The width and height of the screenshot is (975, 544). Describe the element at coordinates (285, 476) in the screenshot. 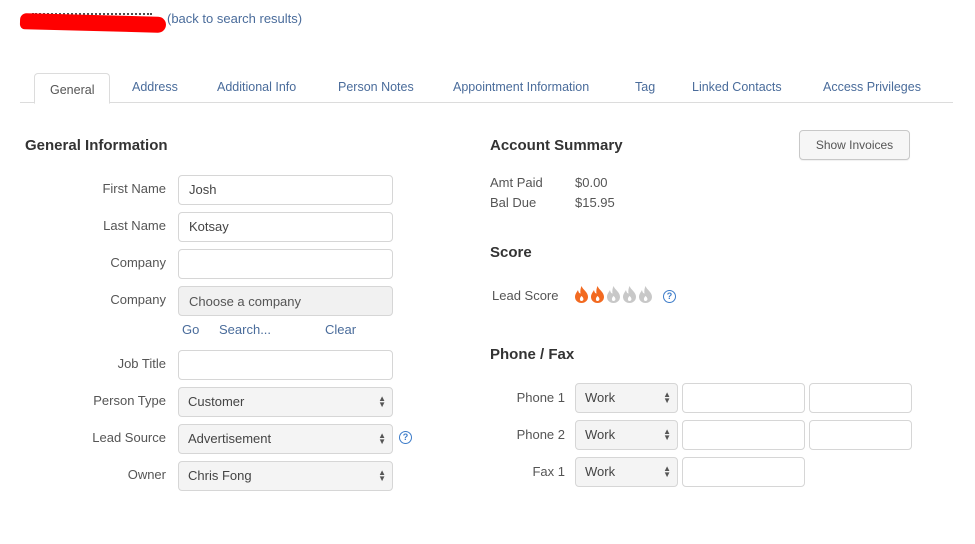

I see `owner-select: Chris Fong ▲ ▼` at that location.